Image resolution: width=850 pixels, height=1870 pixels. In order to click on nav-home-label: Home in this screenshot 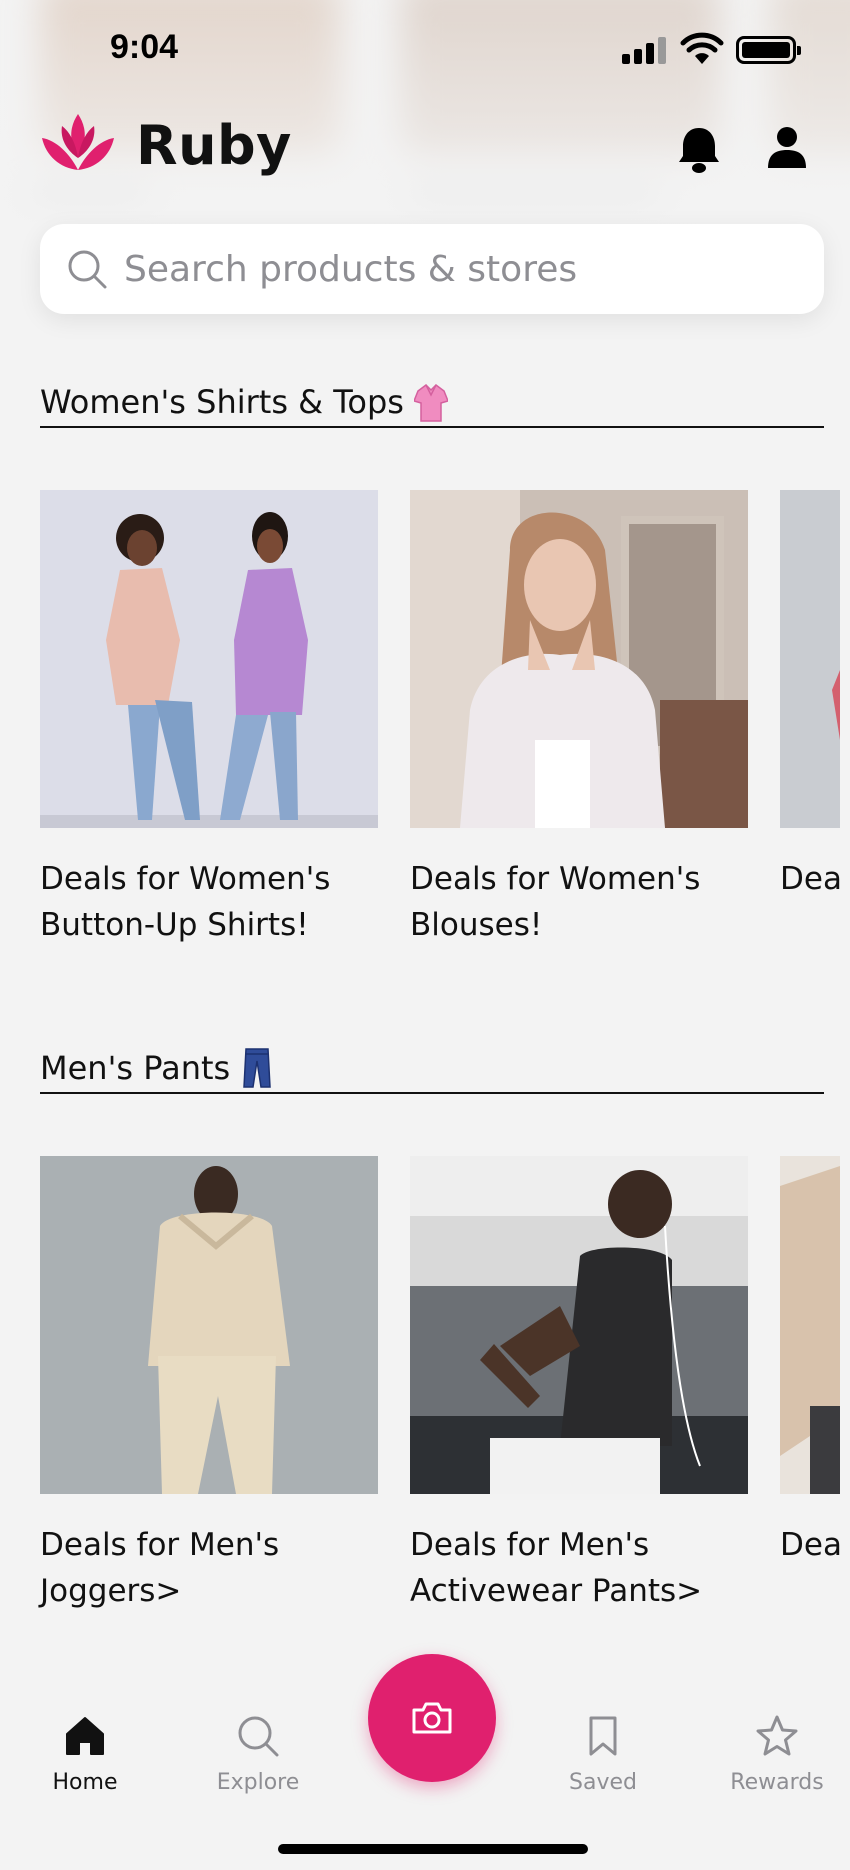, I will do `click(85, 1782)`.